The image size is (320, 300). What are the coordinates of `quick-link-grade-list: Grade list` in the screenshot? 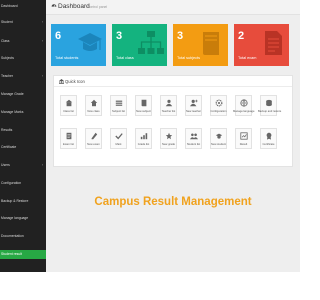 It's located at (143, 138).